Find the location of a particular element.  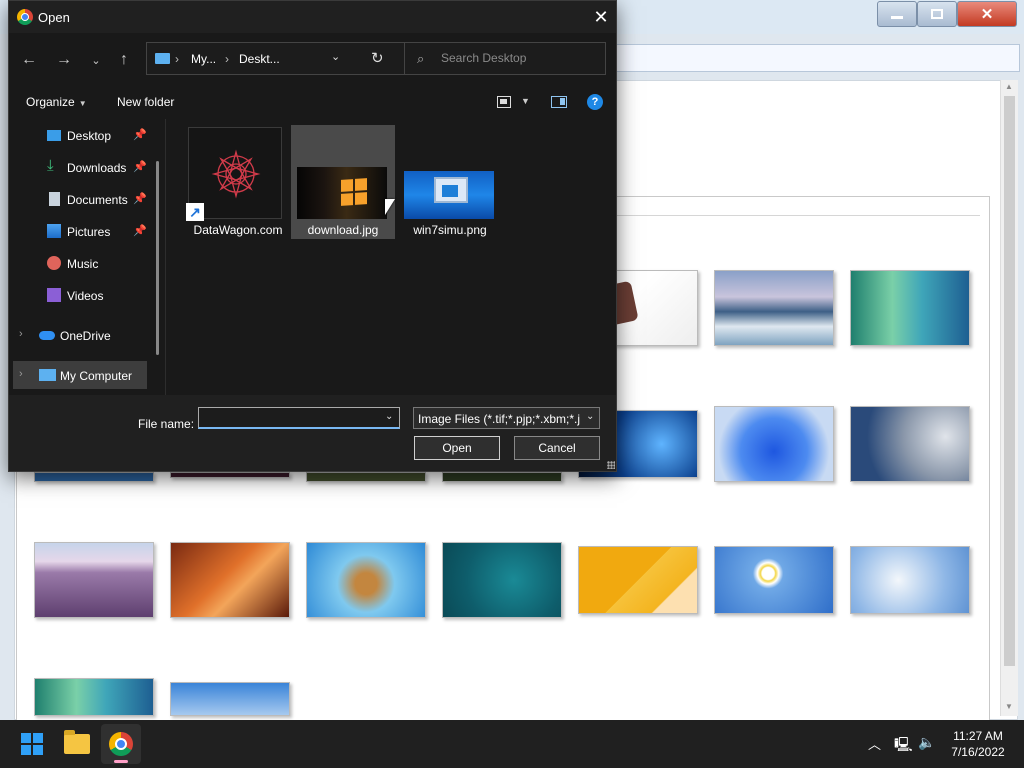

nav-item-pictures: Pictures 📌 is located at coordinates (84, 231).